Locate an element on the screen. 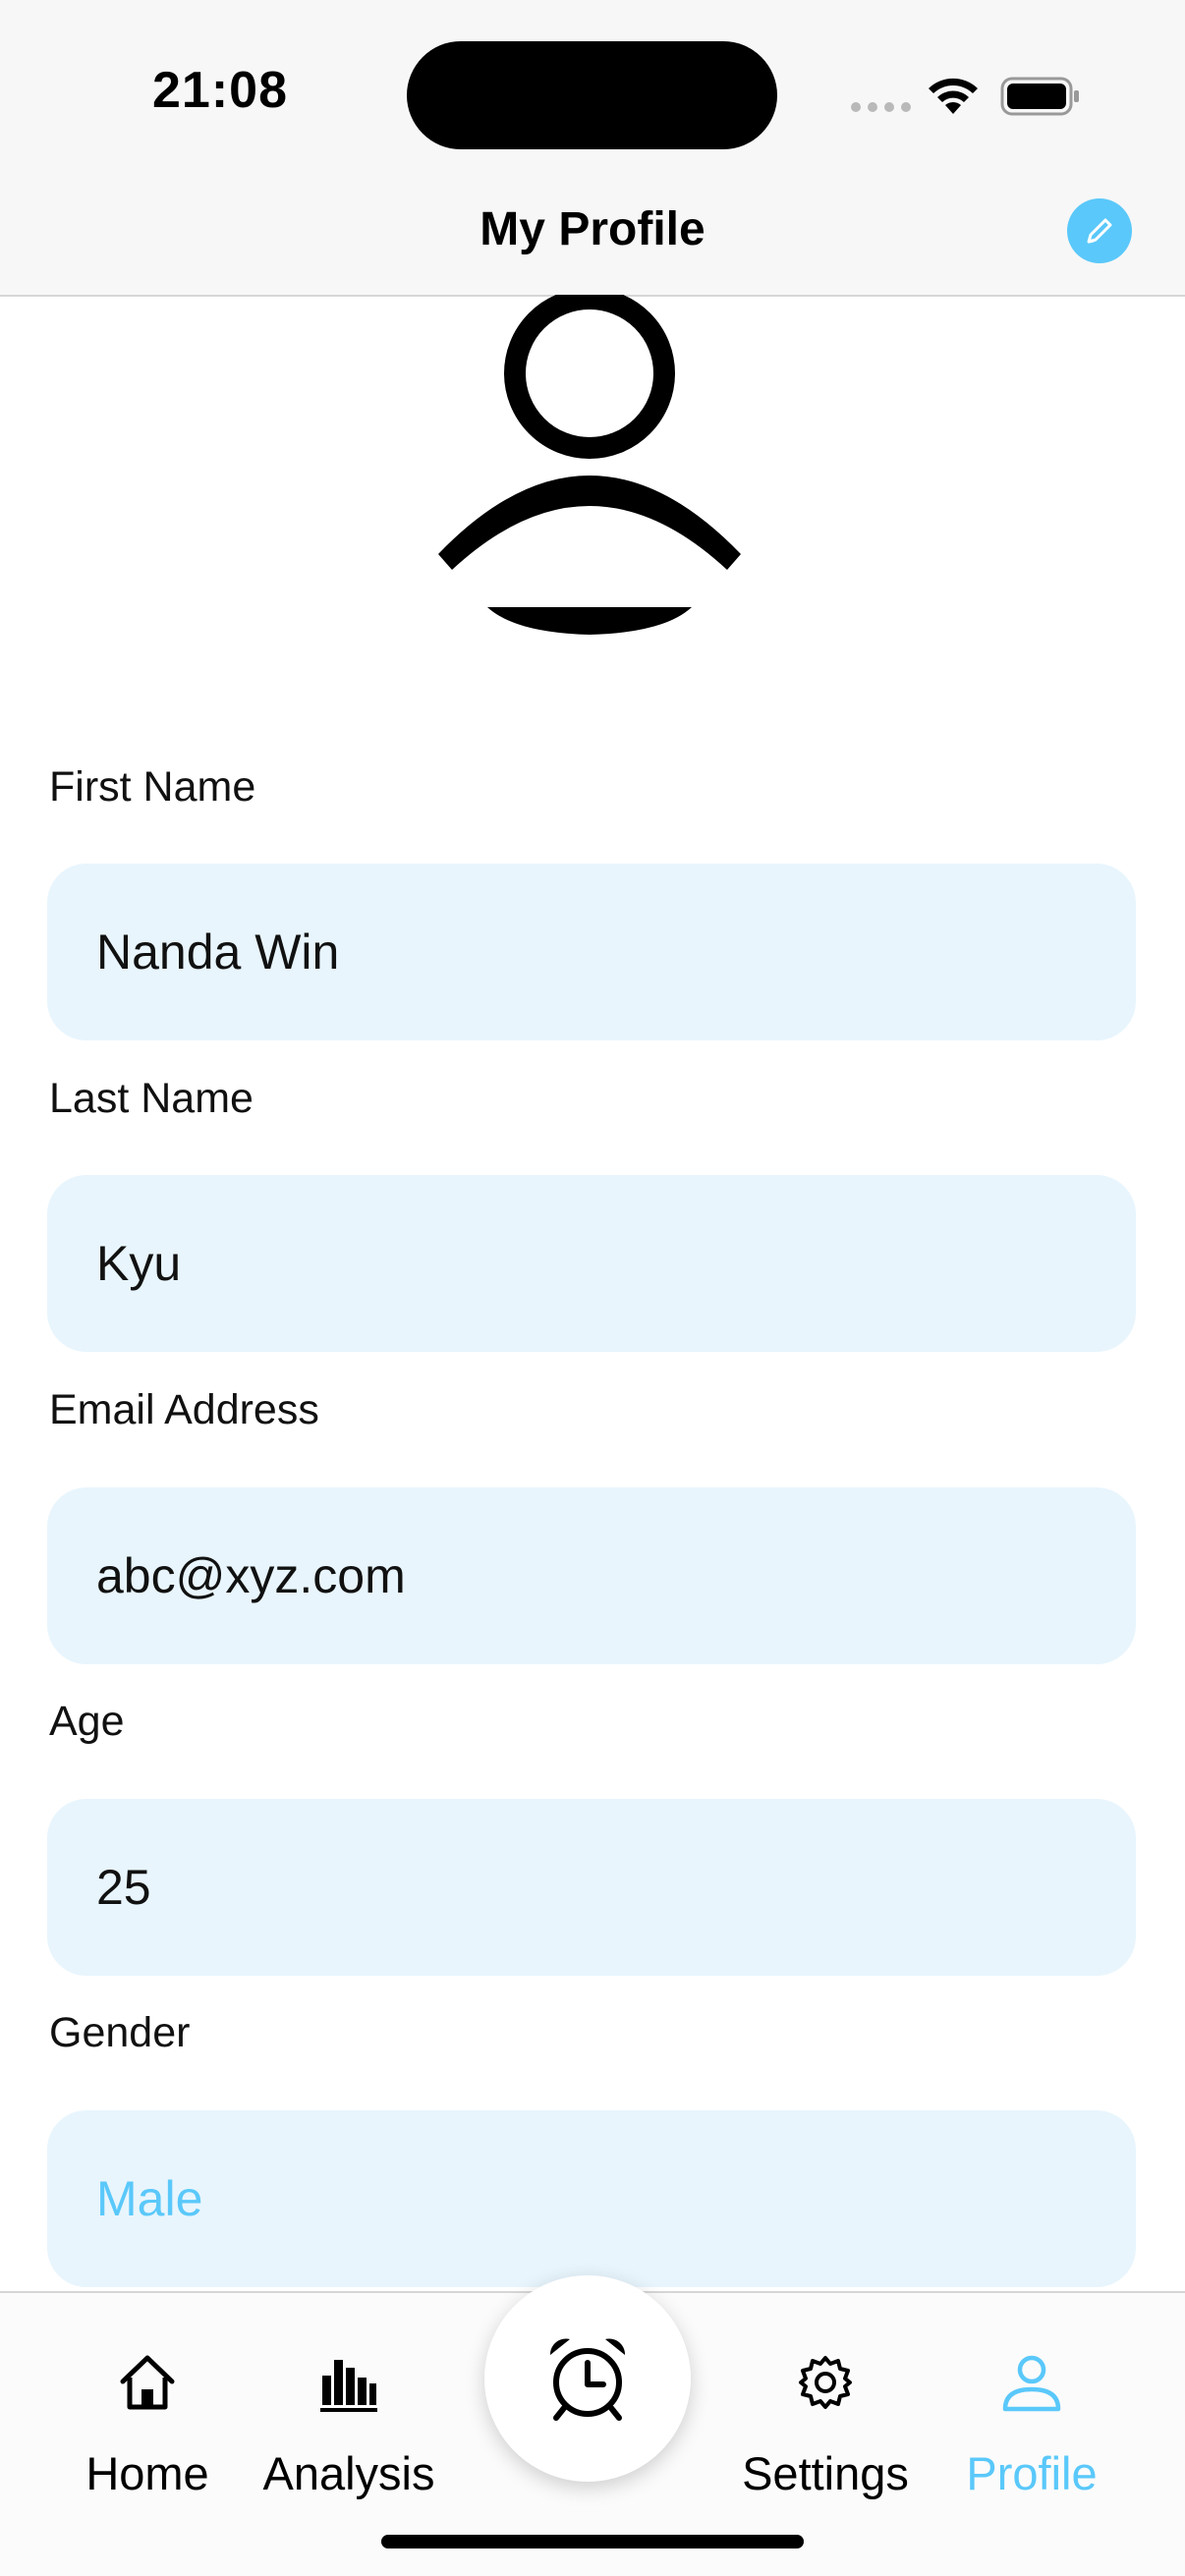  pencil-icon is located at coordinates (1100, 231).